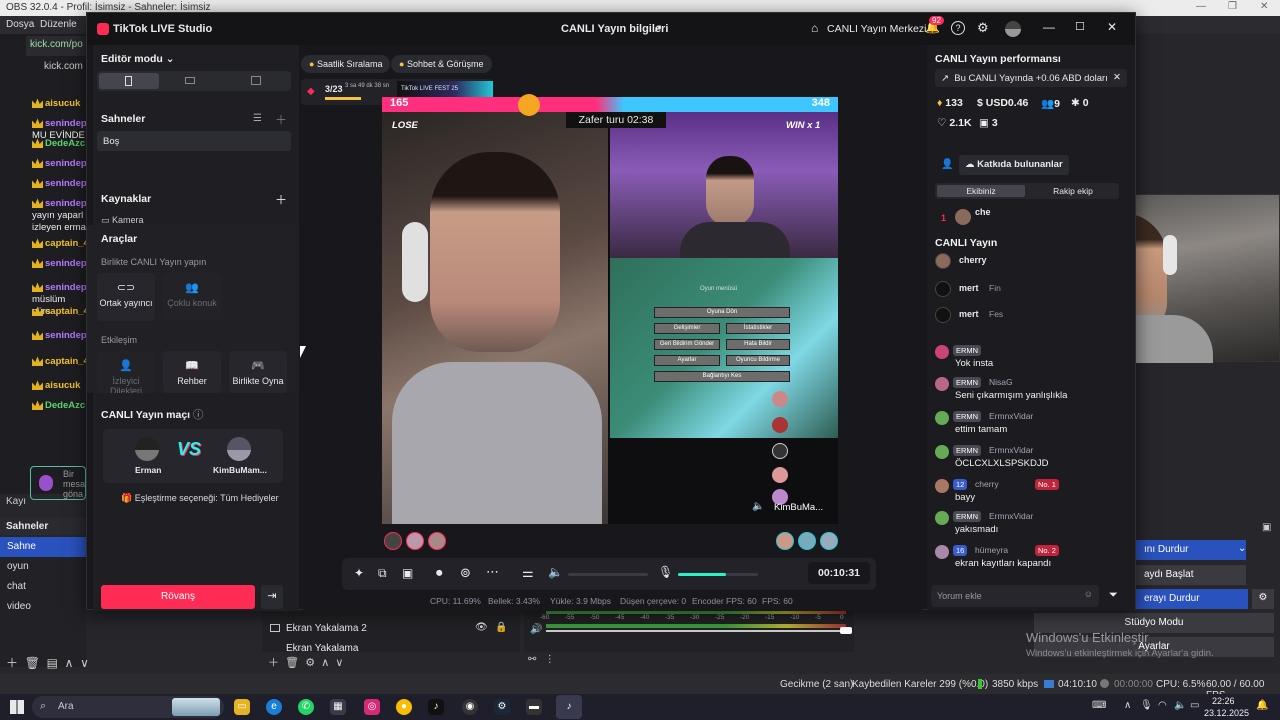 The width and height of the screenshot is (1280, 720). What do you see at coordinates (502, 707) in the screenshot?
I see `steam-icon: ⚙` at bounding box center [502, 707].